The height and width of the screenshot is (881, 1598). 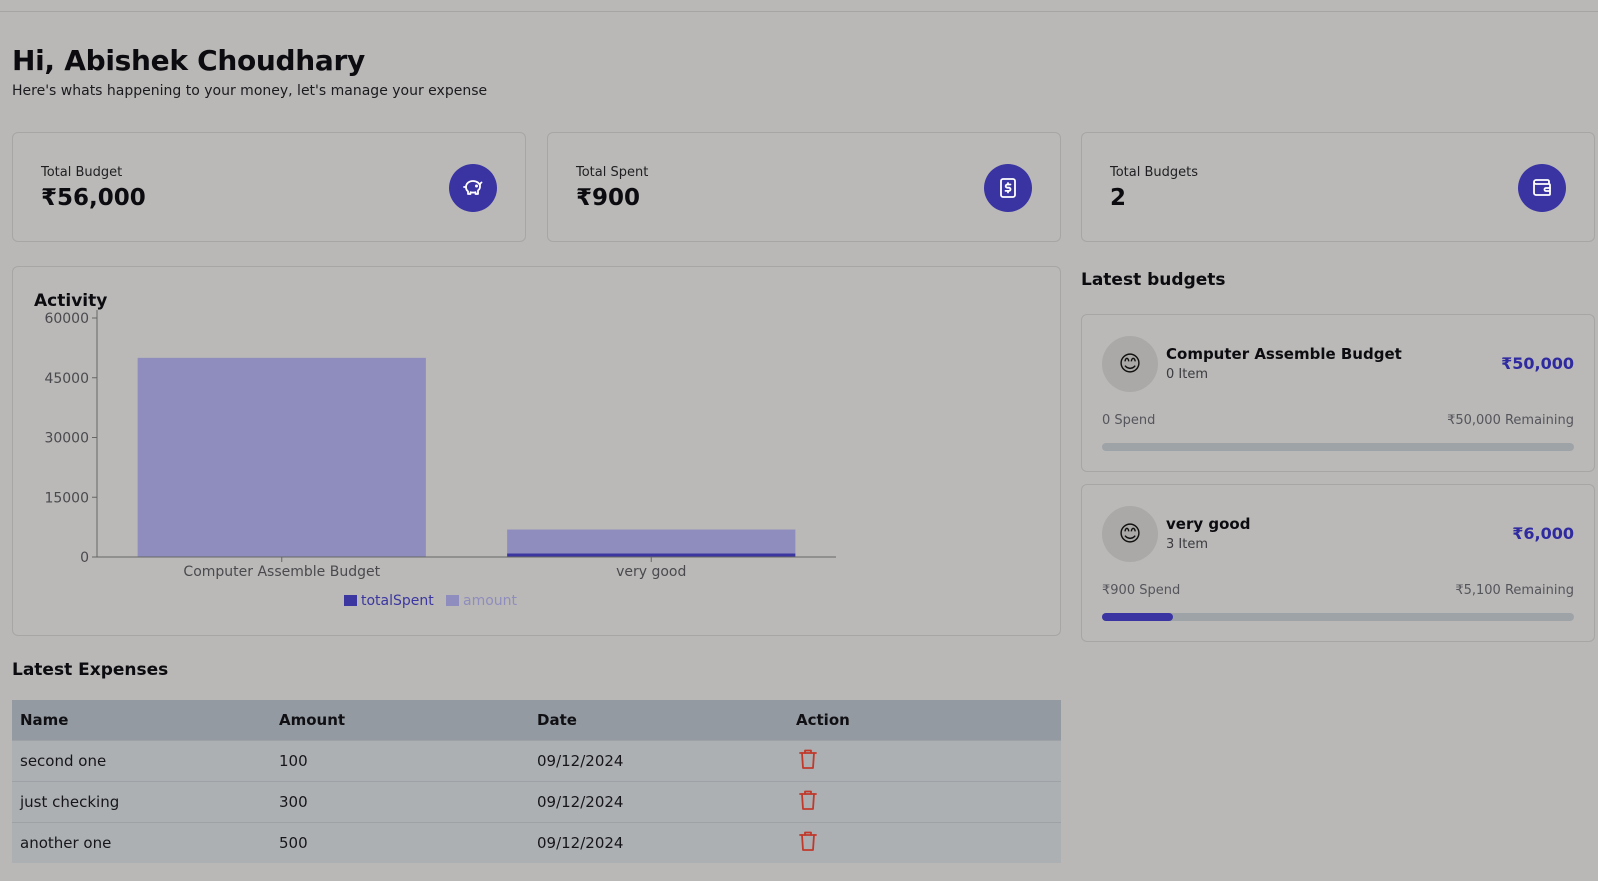 I want to click on expense-name: just checking, so click(x=141, y=801).